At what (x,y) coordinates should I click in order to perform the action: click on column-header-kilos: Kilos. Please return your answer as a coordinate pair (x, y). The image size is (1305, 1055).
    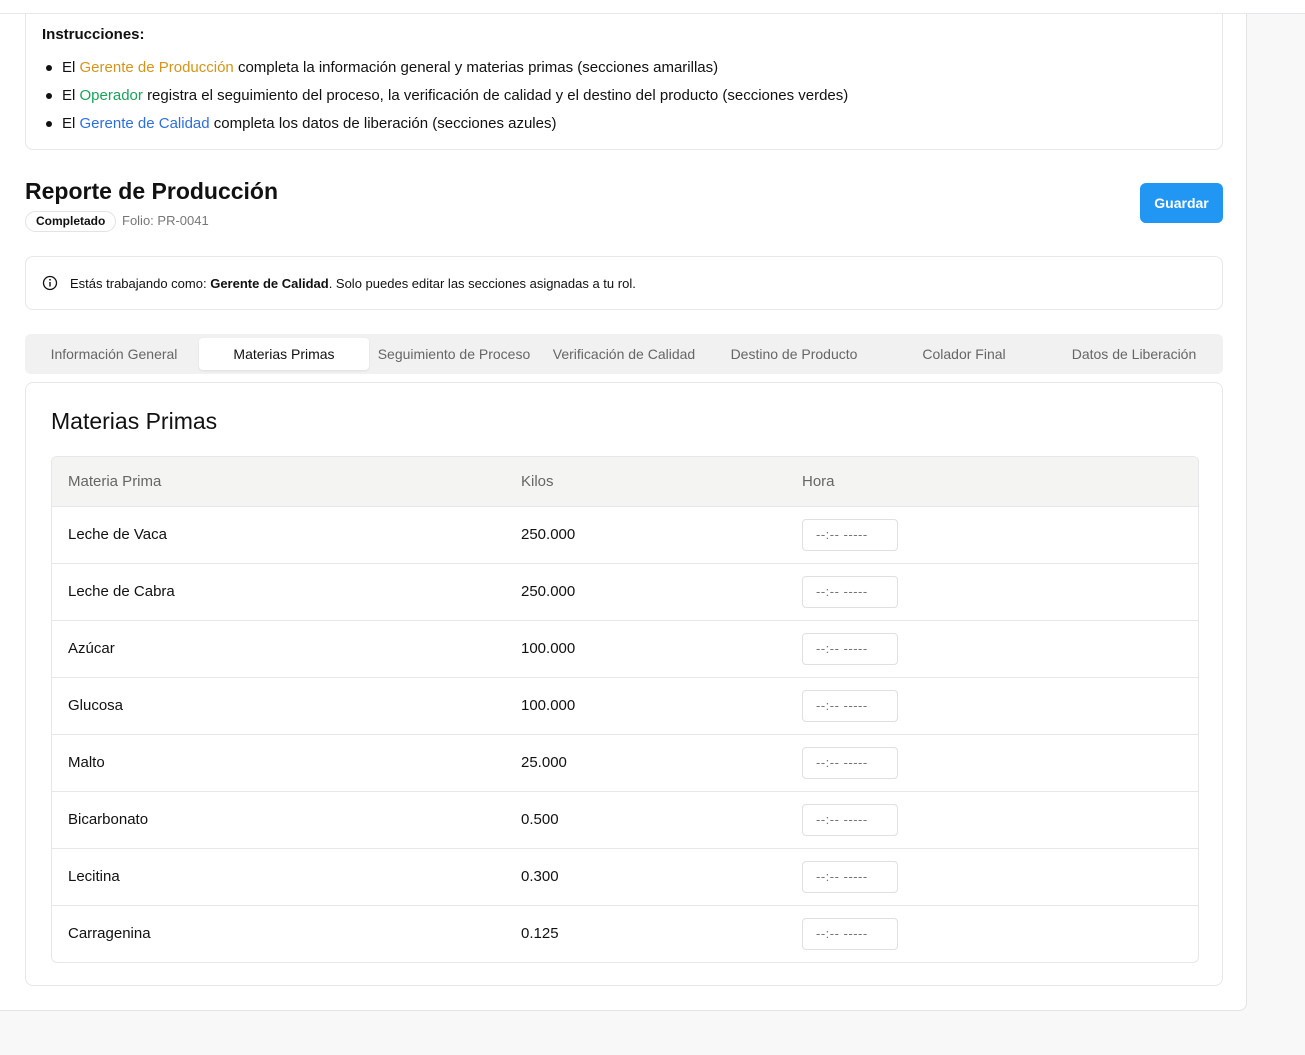
    Looking at the image, I should click on (645, 482).